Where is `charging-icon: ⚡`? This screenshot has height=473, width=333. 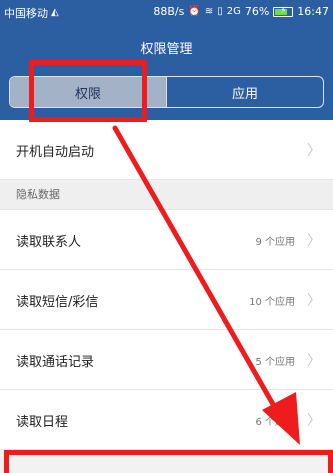 charging-icon: ⚡ is located at coordinates (283, 10).